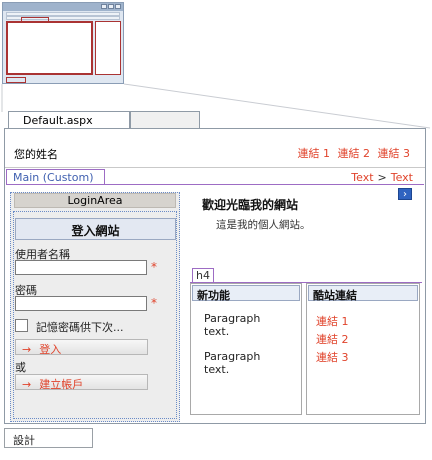 This screenshot has height=460, width=432. I want to click on tab-blank, so click(165, 120).